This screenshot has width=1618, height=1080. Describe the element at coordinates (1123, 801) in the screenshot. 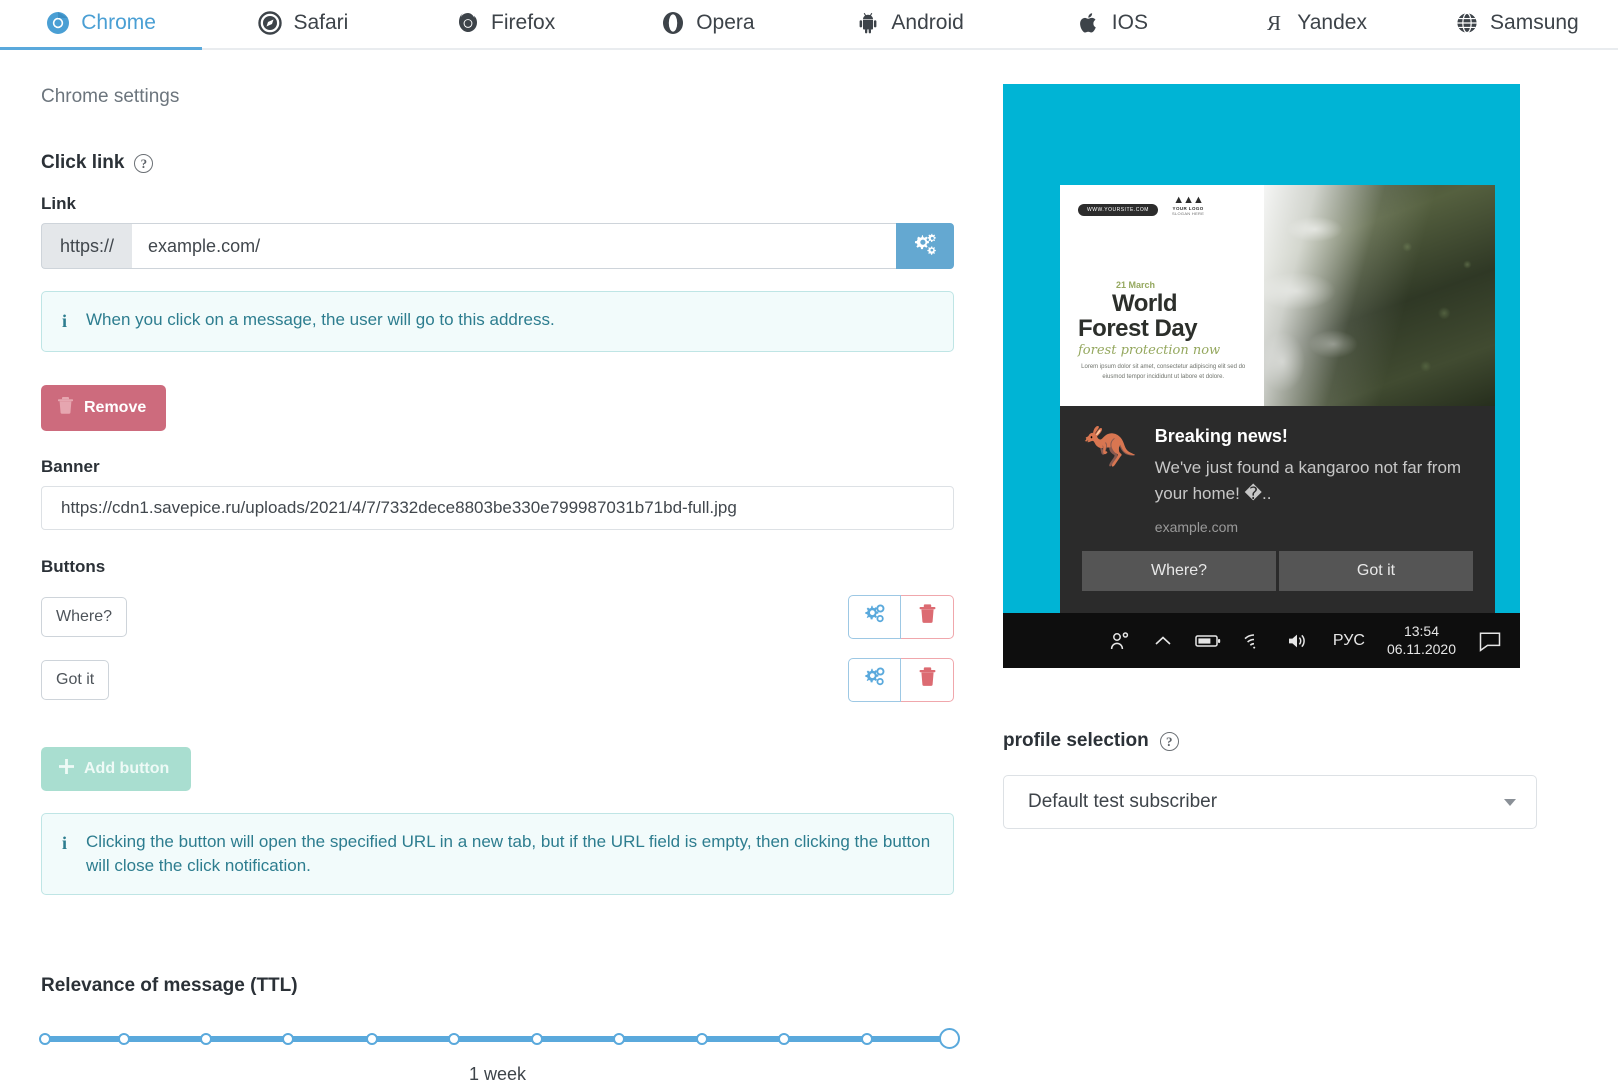

I see `profile-select-value: Default test subscriber` at that location.